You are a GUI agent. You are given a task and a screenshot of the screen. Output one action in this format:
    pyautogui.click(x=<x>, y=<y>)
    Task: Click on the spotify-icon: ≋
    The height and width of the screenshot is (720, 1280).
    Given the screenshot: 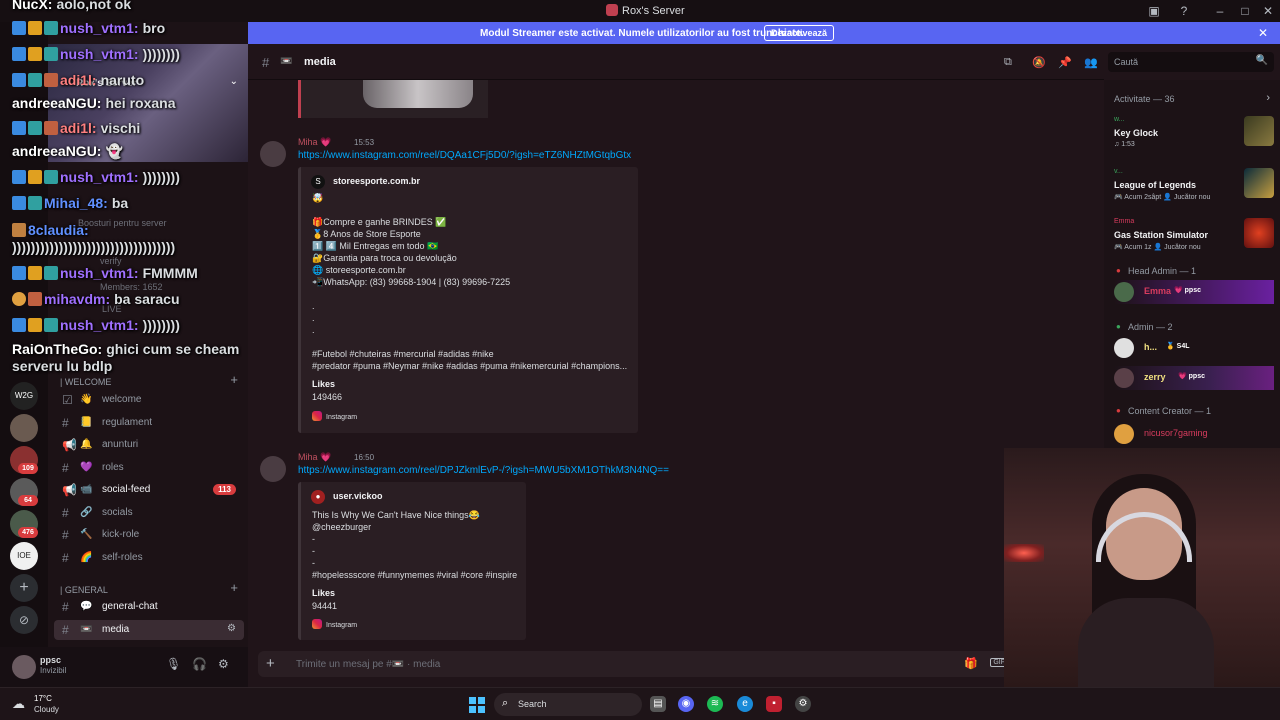 What is the action you would take?
    pyautogui.click(x=715, y=704)
    